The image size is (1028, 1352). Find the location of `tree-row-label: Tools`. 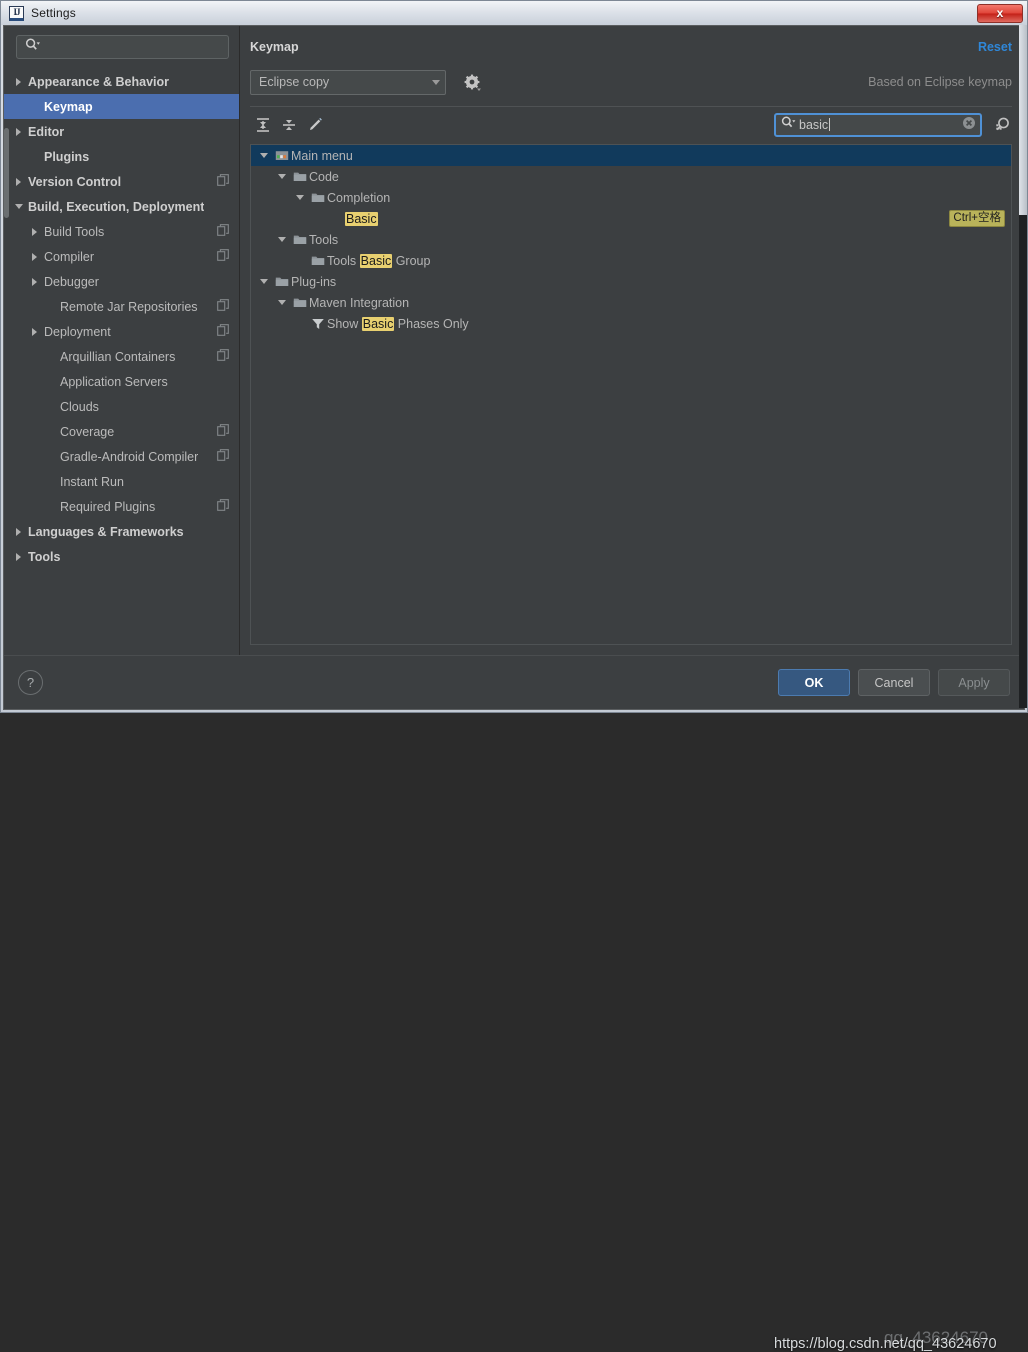

tree-row-label: Tools is located at coordinates (323, 240).